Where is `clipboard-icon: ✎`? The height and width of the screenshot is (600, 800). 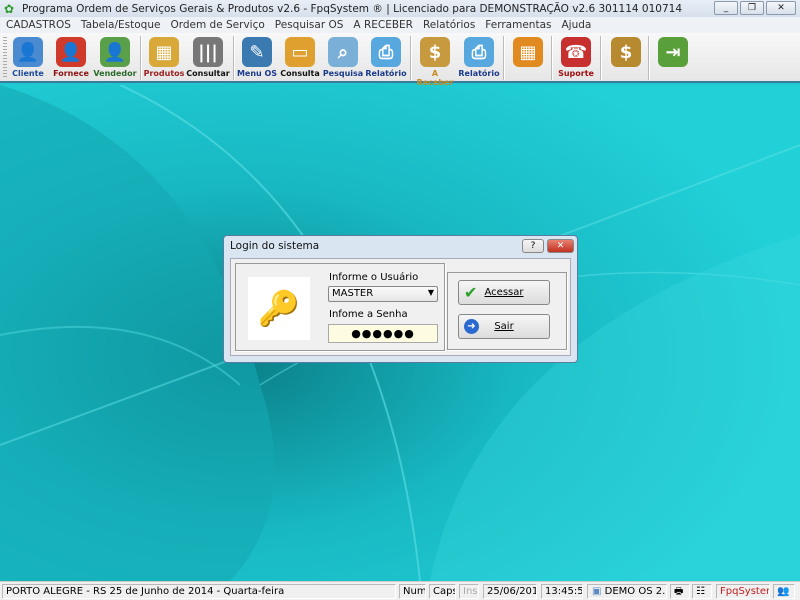 clipboard-icon: ✎ is located at coordinates (257, 52).